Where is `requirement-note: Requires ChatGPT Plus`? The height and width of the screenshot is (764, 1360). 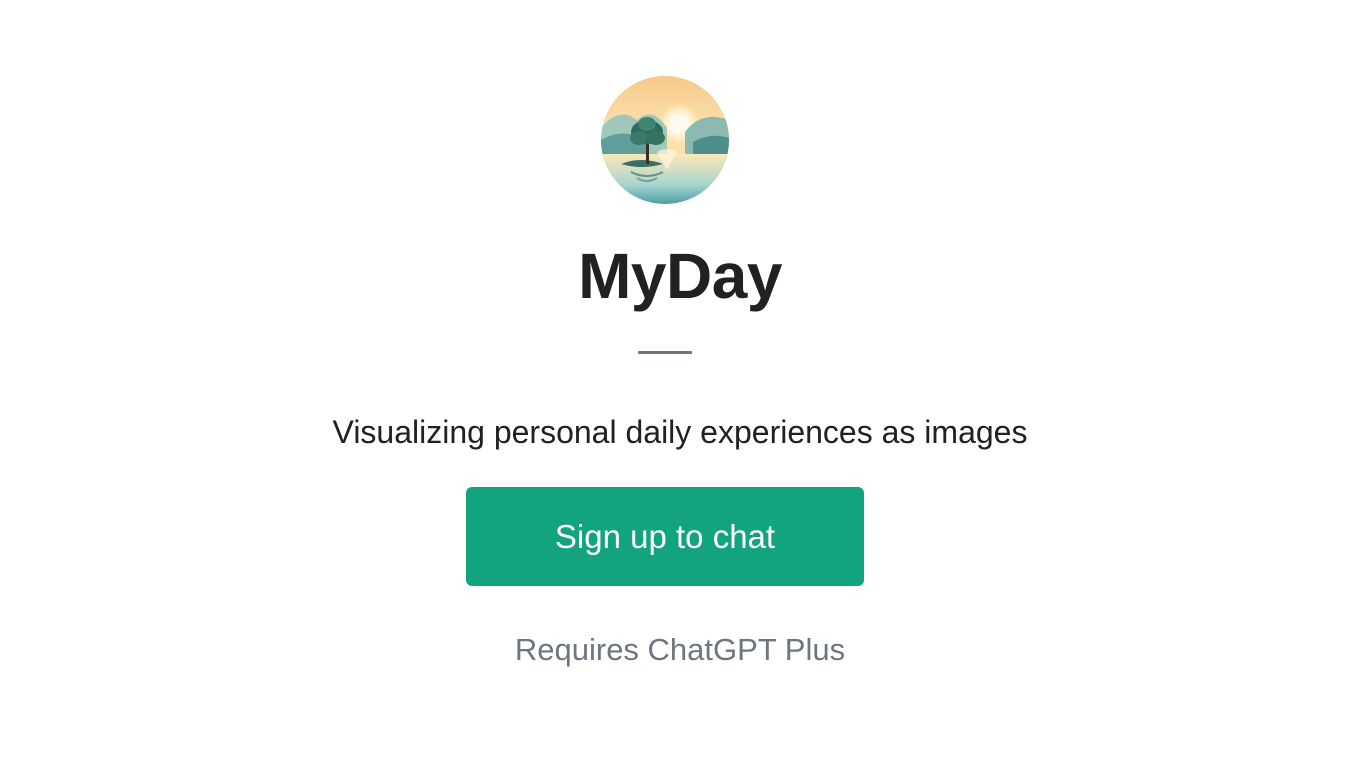 requirement-note: Requires ChatGPT Plus is located at coordinates (680, 649).